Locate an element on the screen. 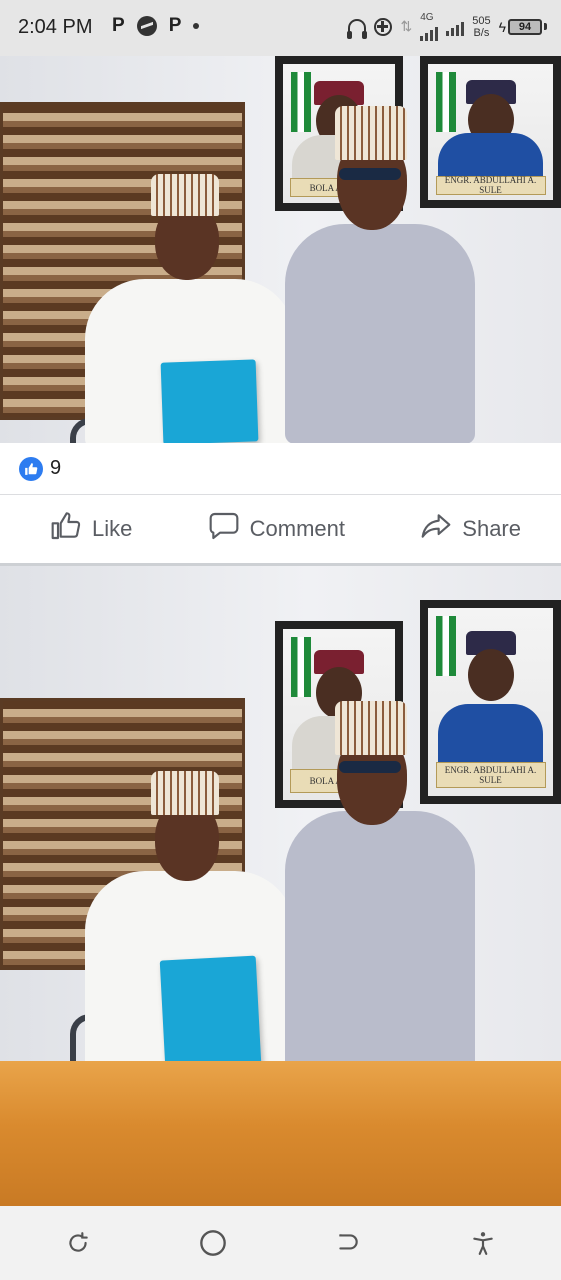 The image size is (561, 1280). accessibility-icon is located at coordinates (483, 1243).